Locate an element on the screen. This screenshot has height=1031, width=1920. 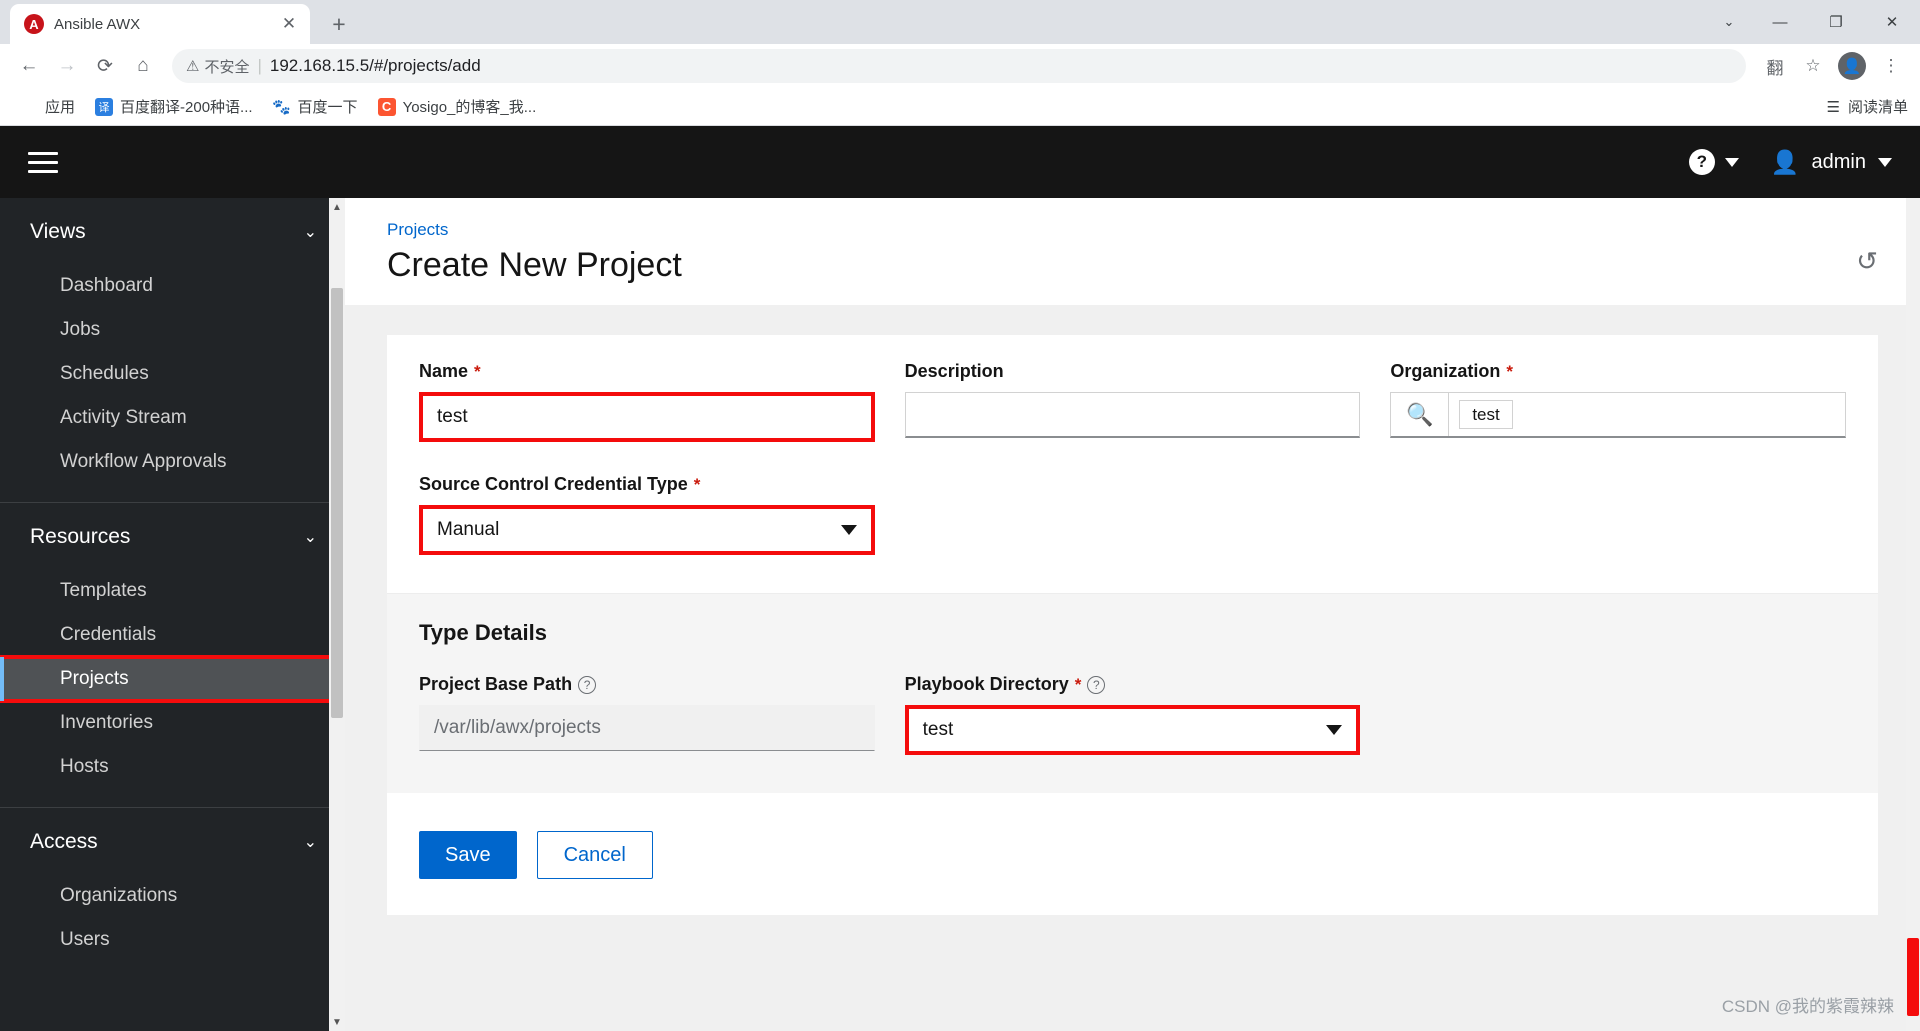
field-organization: Organization * 🔍 test is located at coordinates (1618, 401).